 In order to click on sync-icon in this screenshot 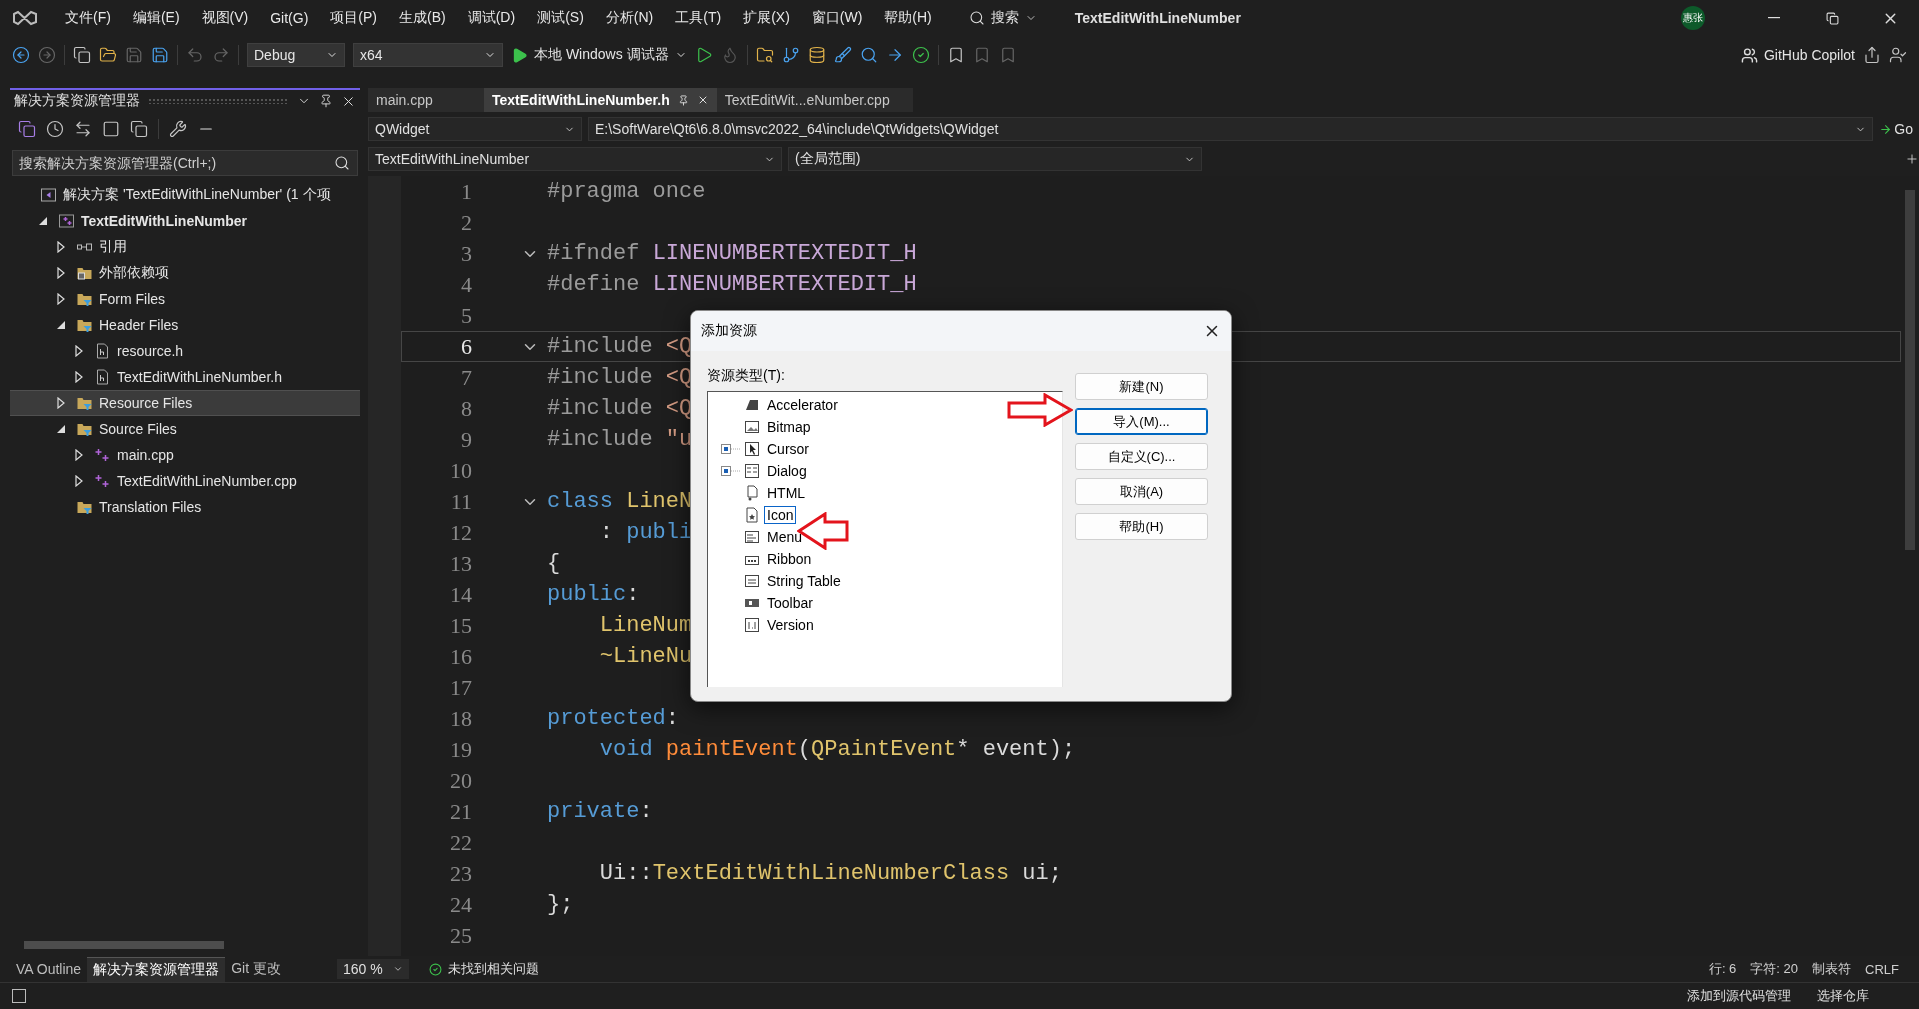, I will do `click(83, 129)`.